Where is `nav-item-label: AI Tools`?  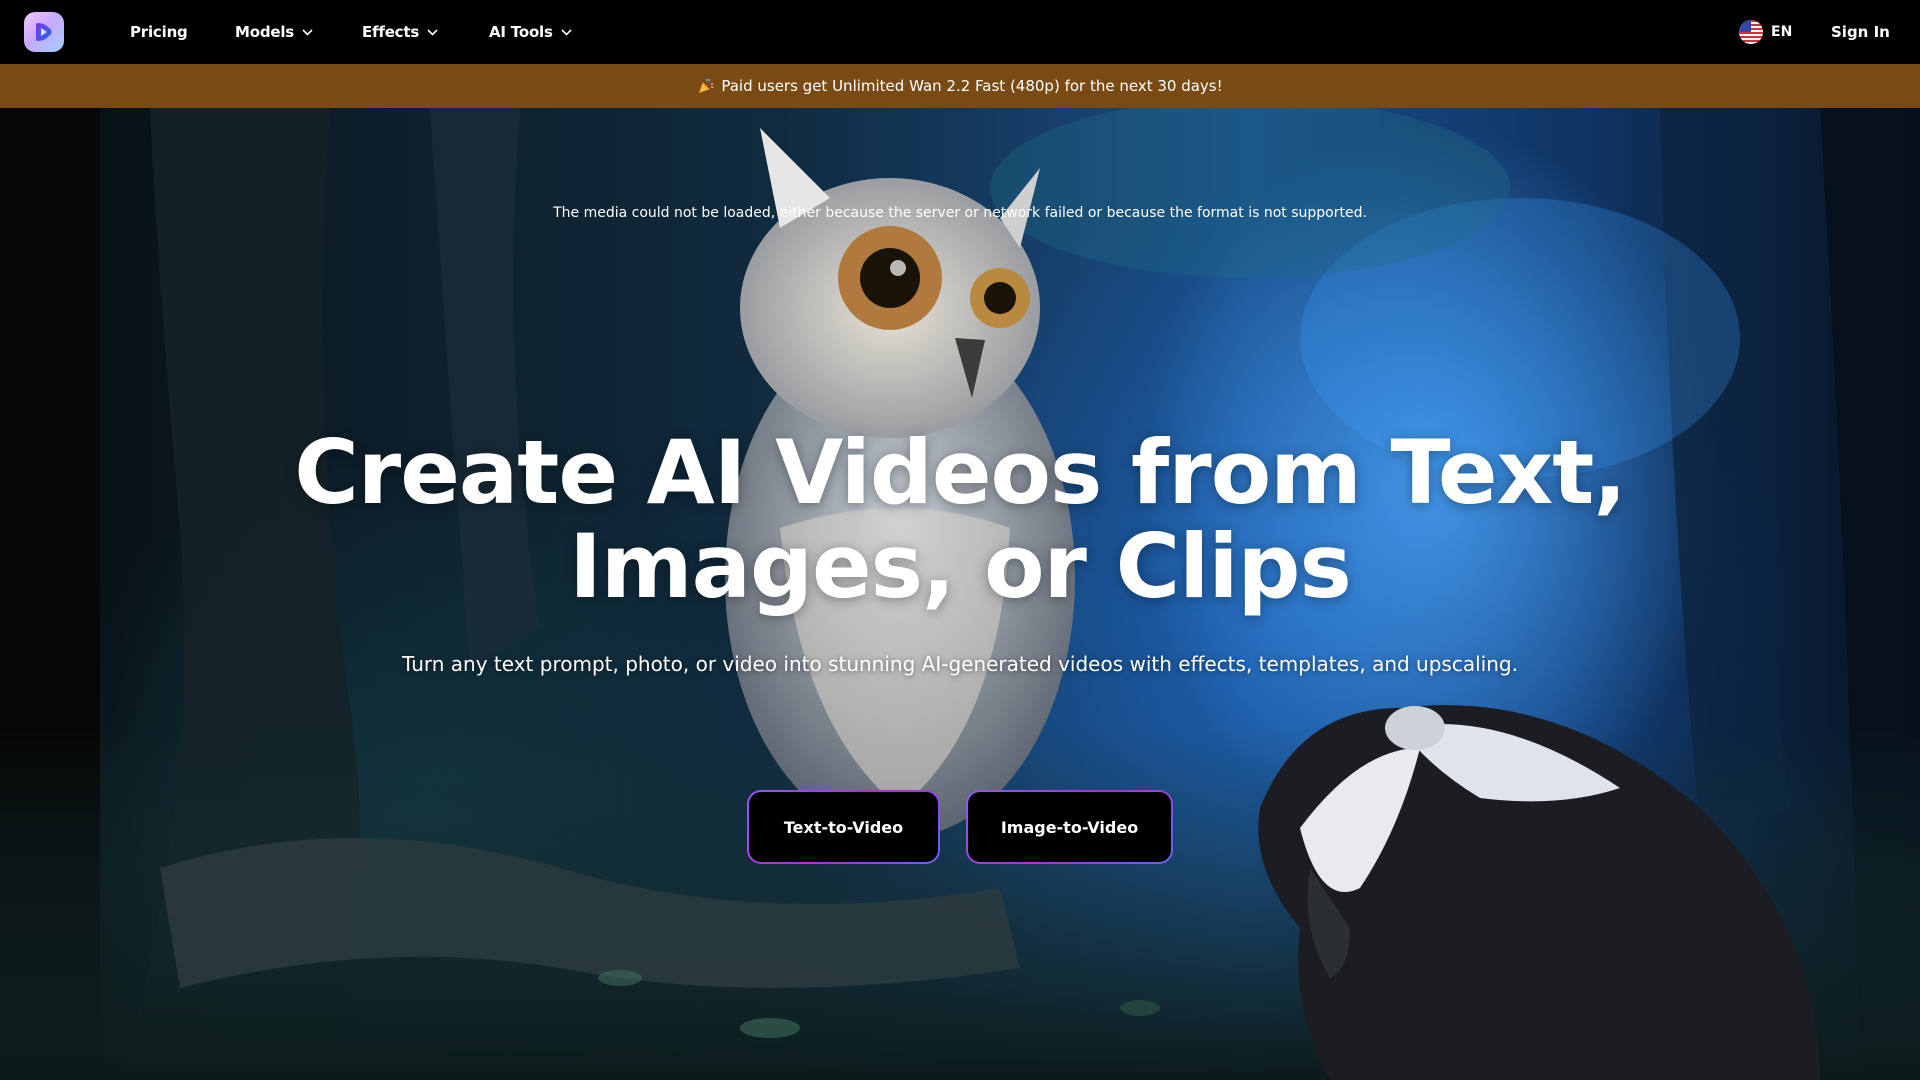
nav-item-label: AI Tools is located at coordinates (521, 32).